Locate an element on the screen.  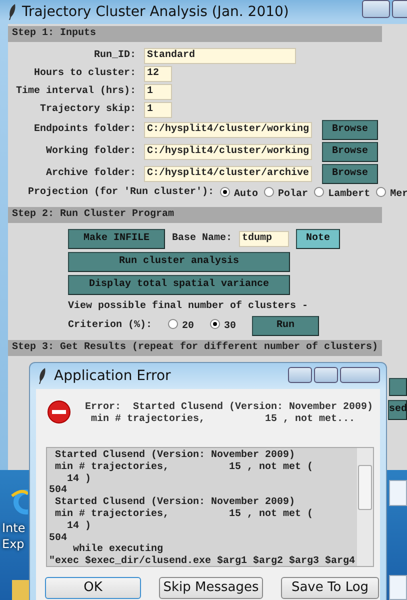
radio-option: 20 is located at coordinates (181, 326).